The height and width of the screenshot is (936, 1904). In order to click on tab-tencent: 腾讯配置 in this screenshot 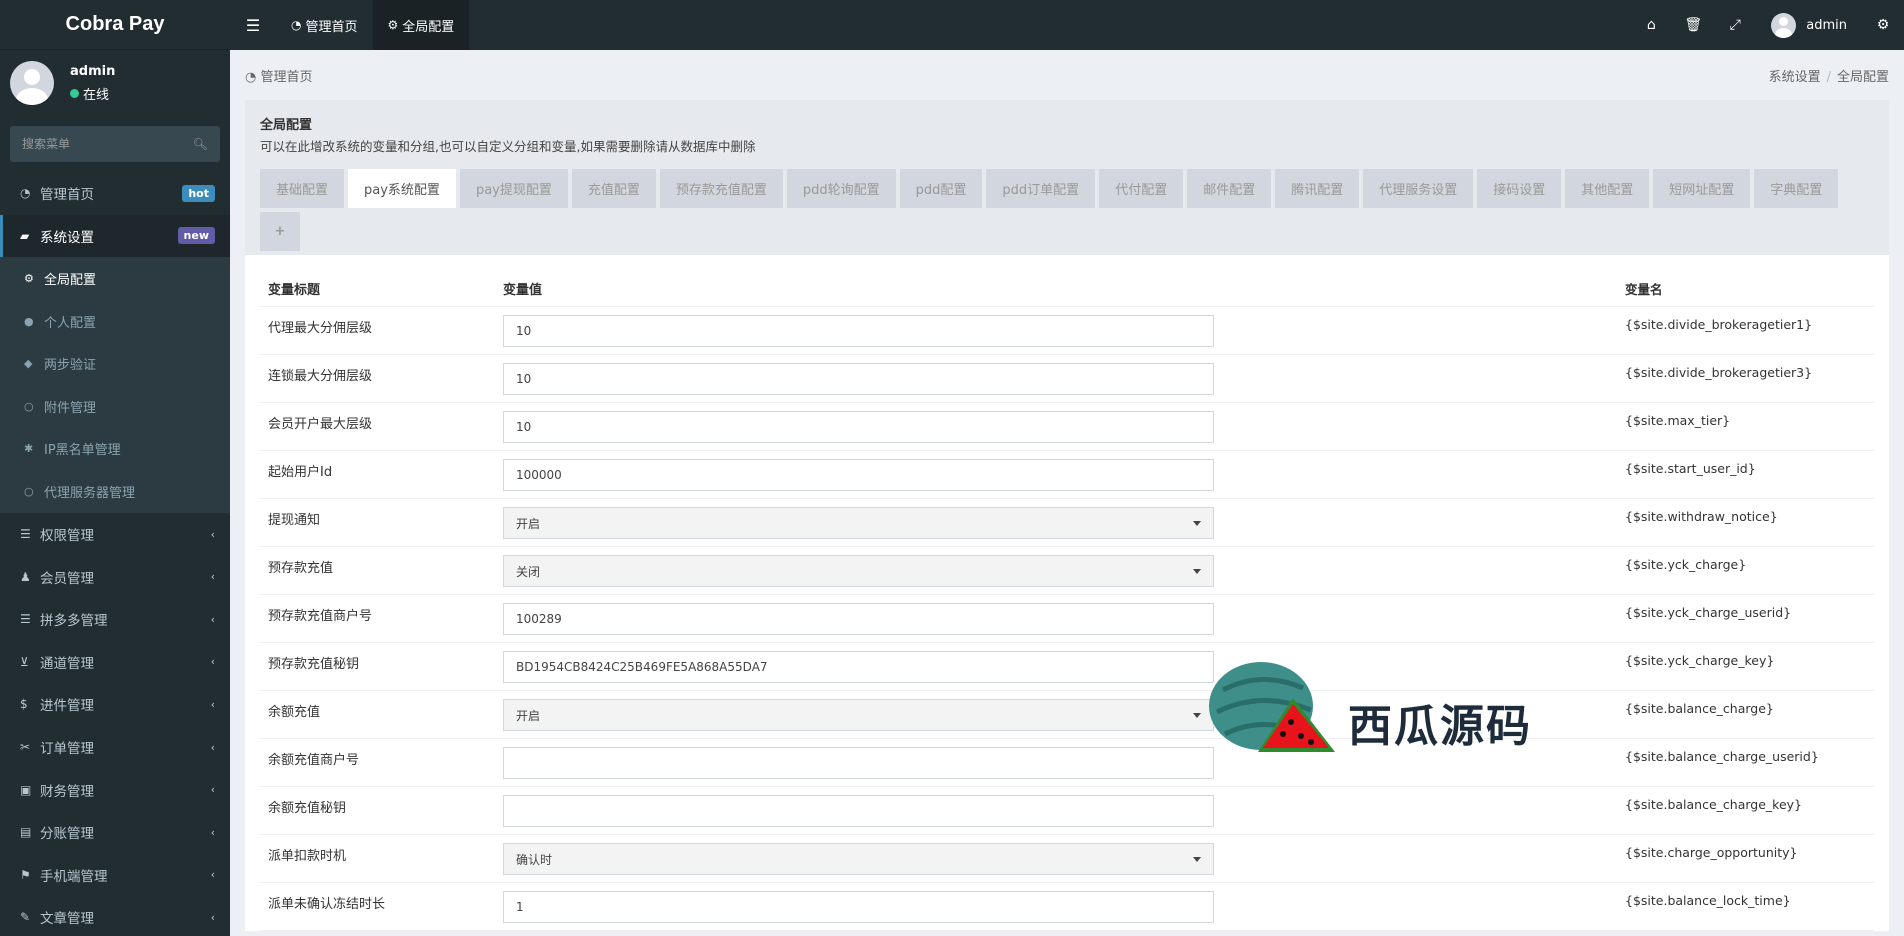, I will do `click(1317, 188)`.